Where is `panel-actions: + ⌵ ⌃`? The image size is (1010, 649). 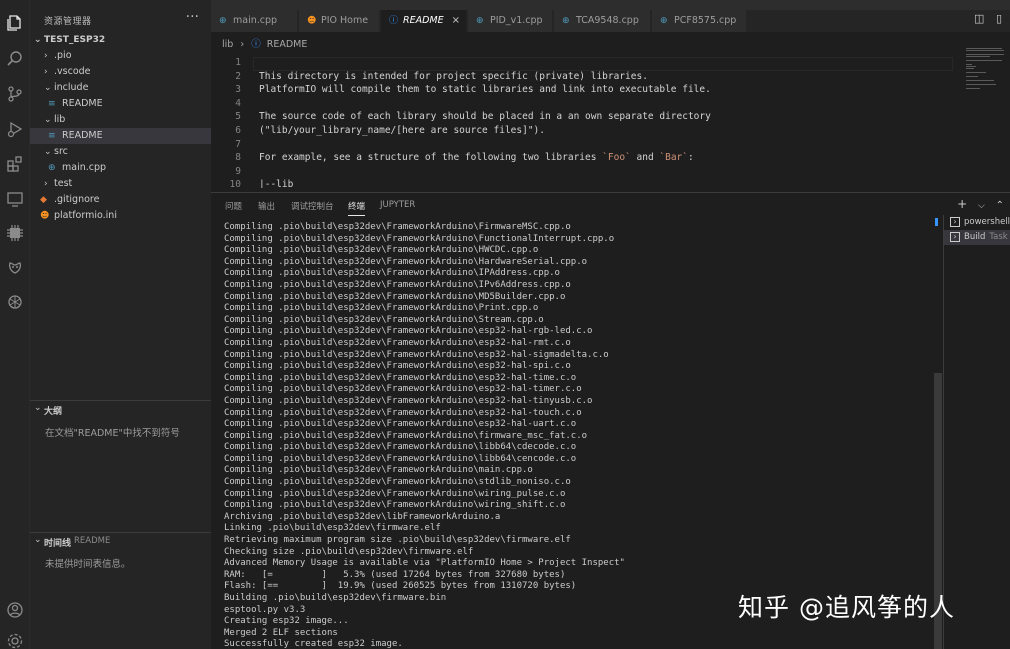
panel-actions: + ⌵ ⌃ is located at coordinates (977, 204).